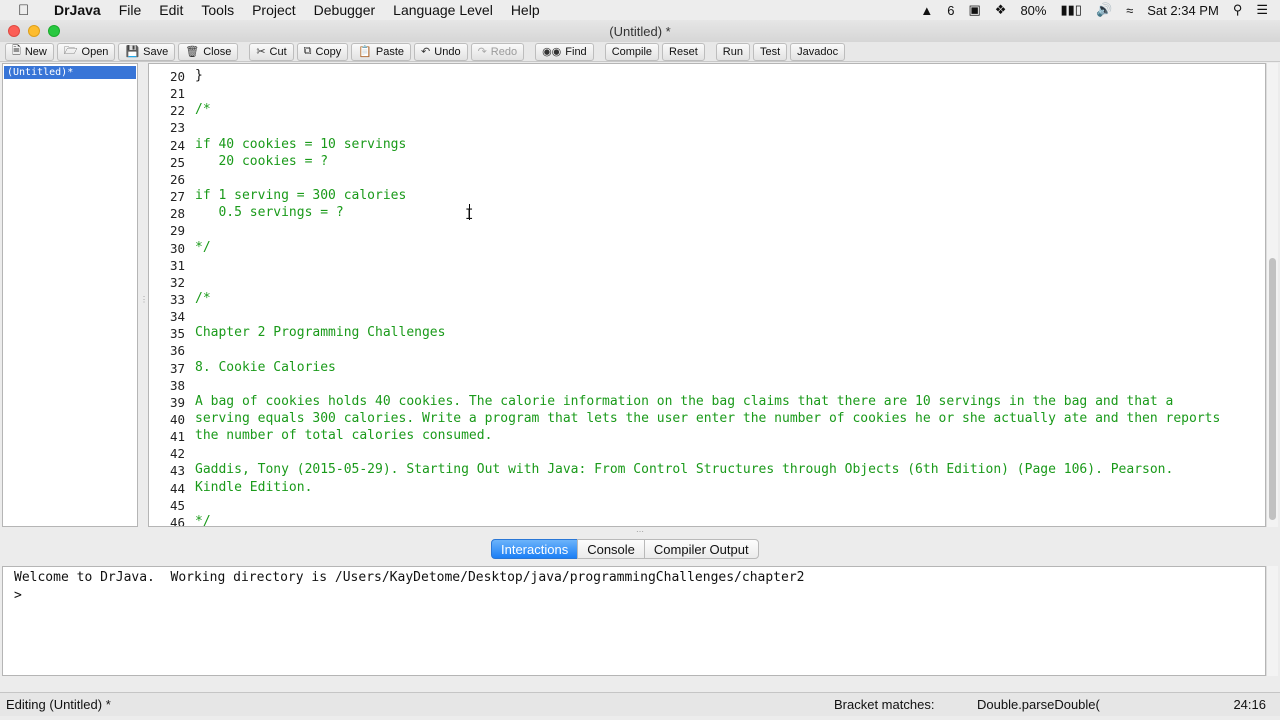 This screenshot has width=1280, height=720. Describe the element at coordinates (344, 436) in the screenshot. I see `line-text: the number of total calories consumed.` at that location.